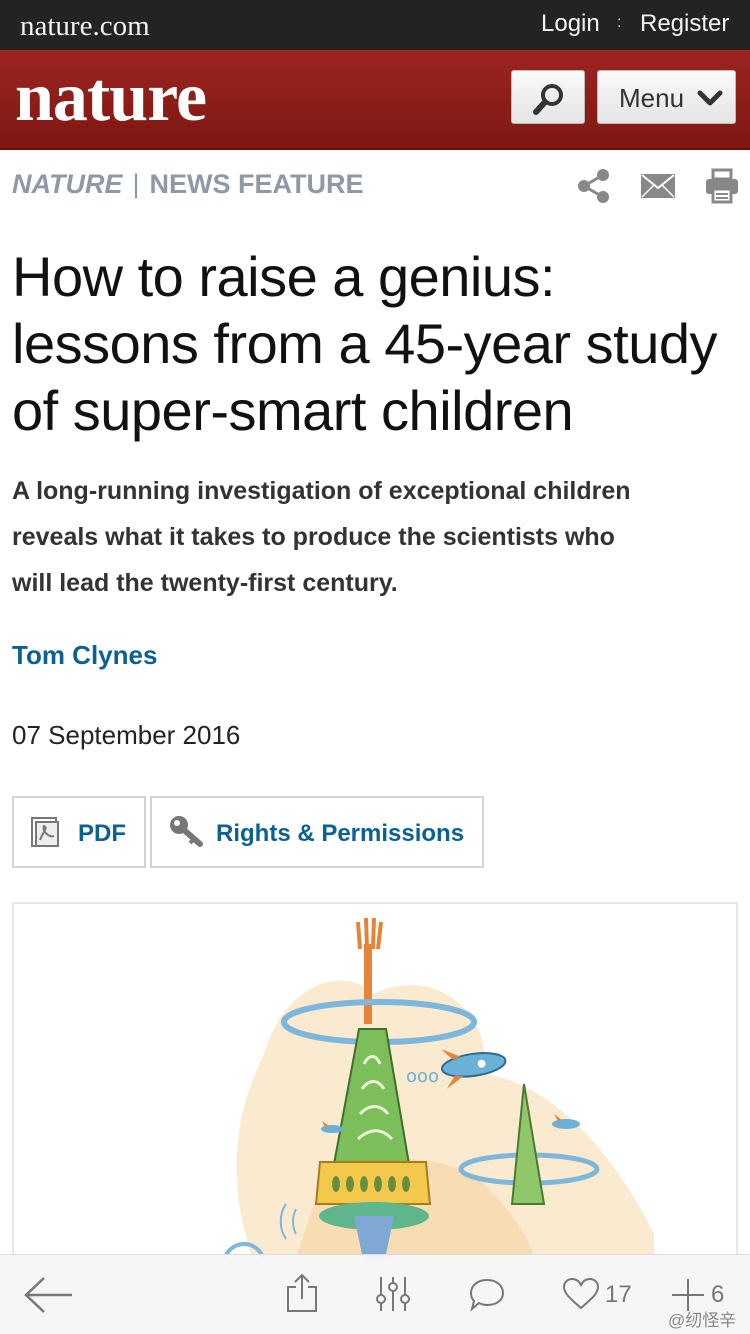  I want to click on menu-label: Menu, so click(652, 98).